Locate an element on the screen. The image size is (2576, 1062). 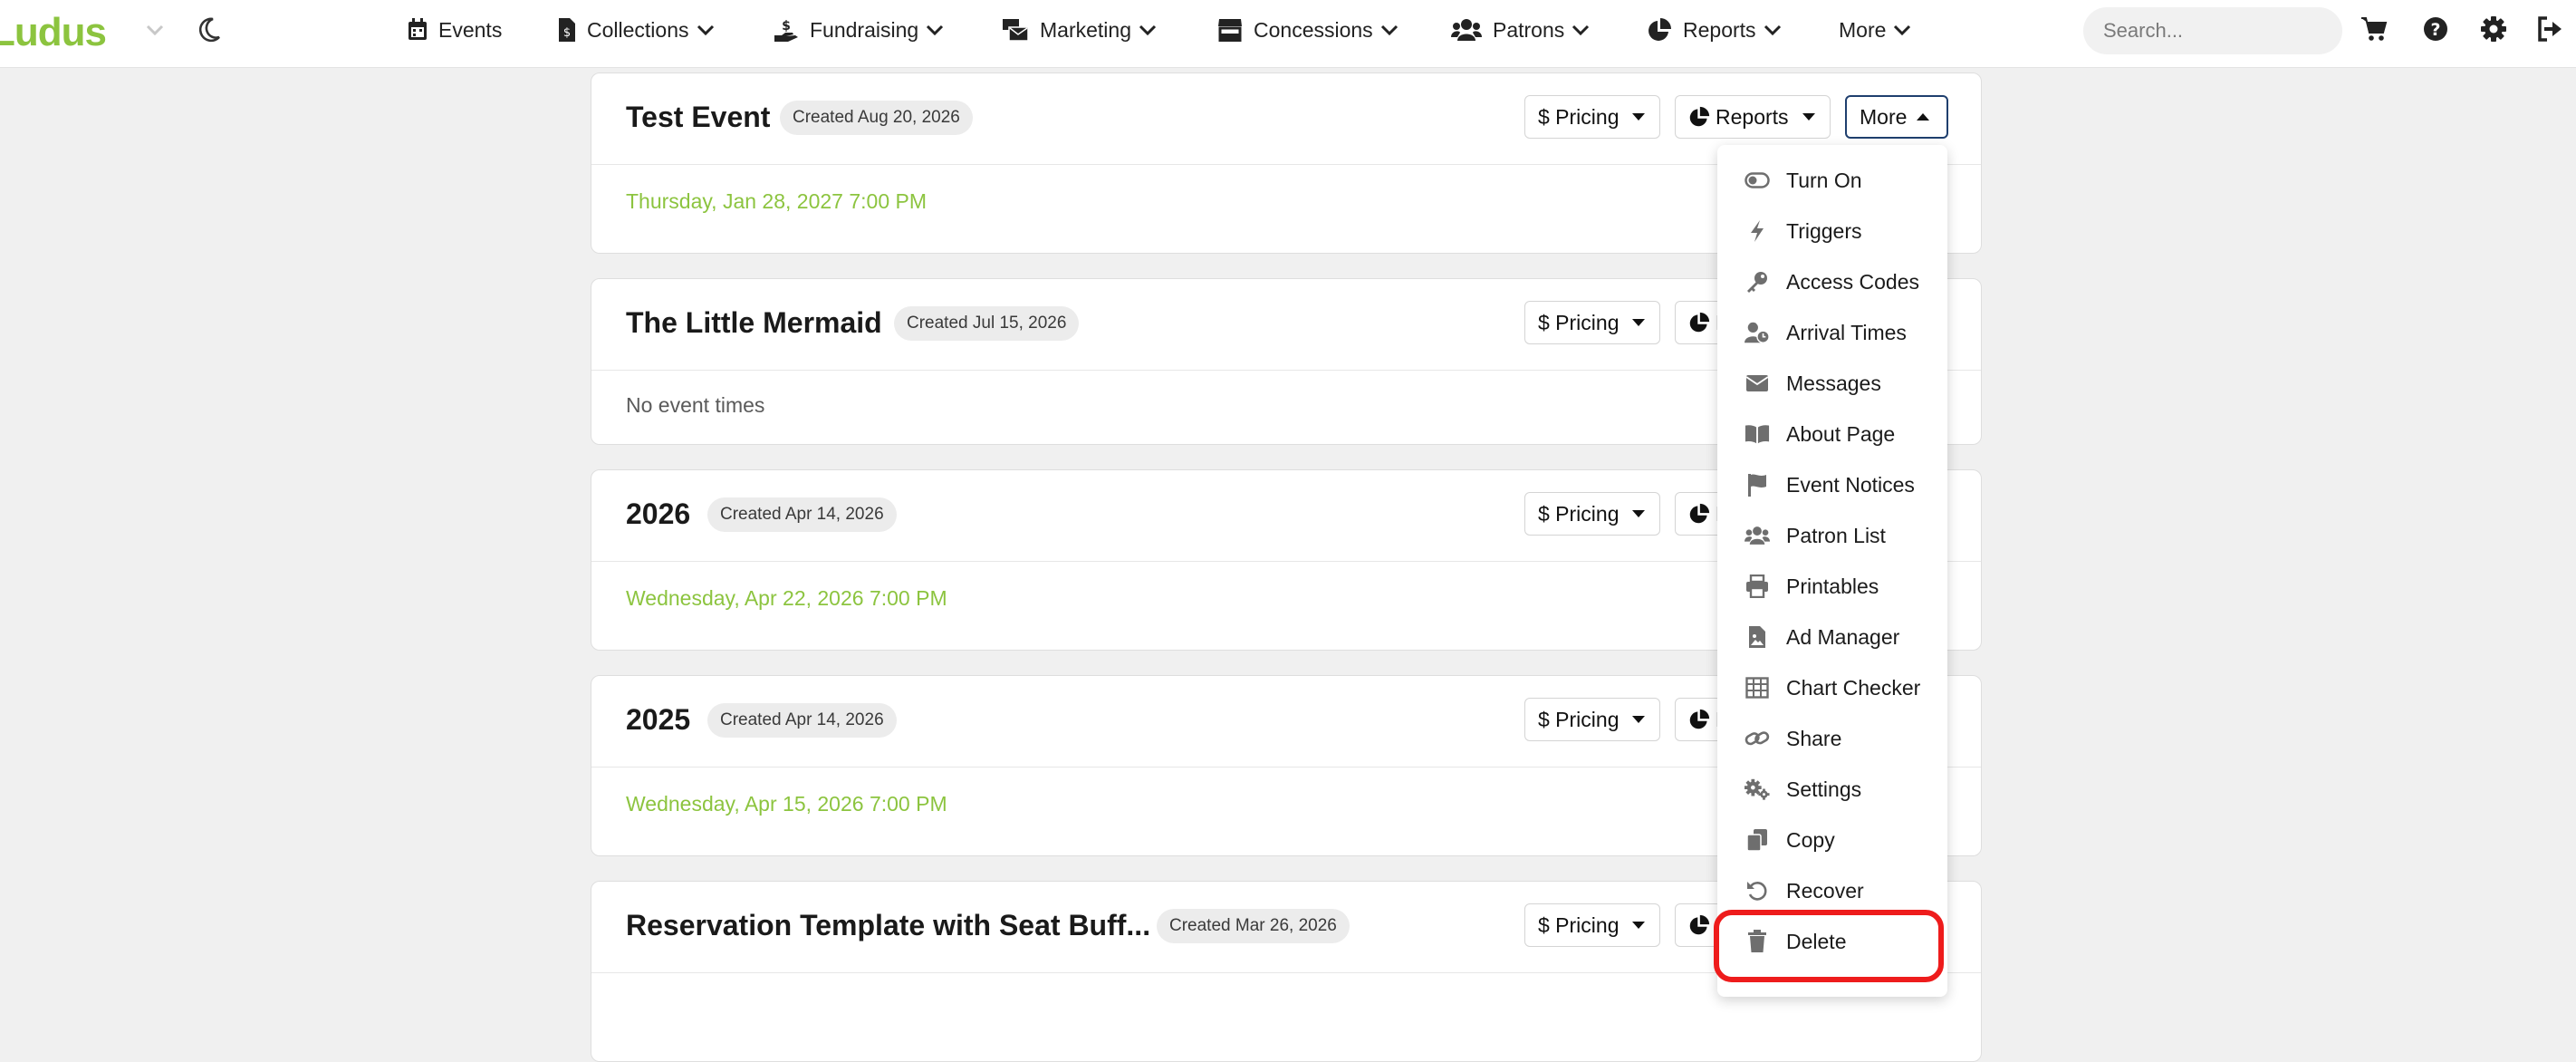
event-title: Test Event is located at coordinates (698, 117).